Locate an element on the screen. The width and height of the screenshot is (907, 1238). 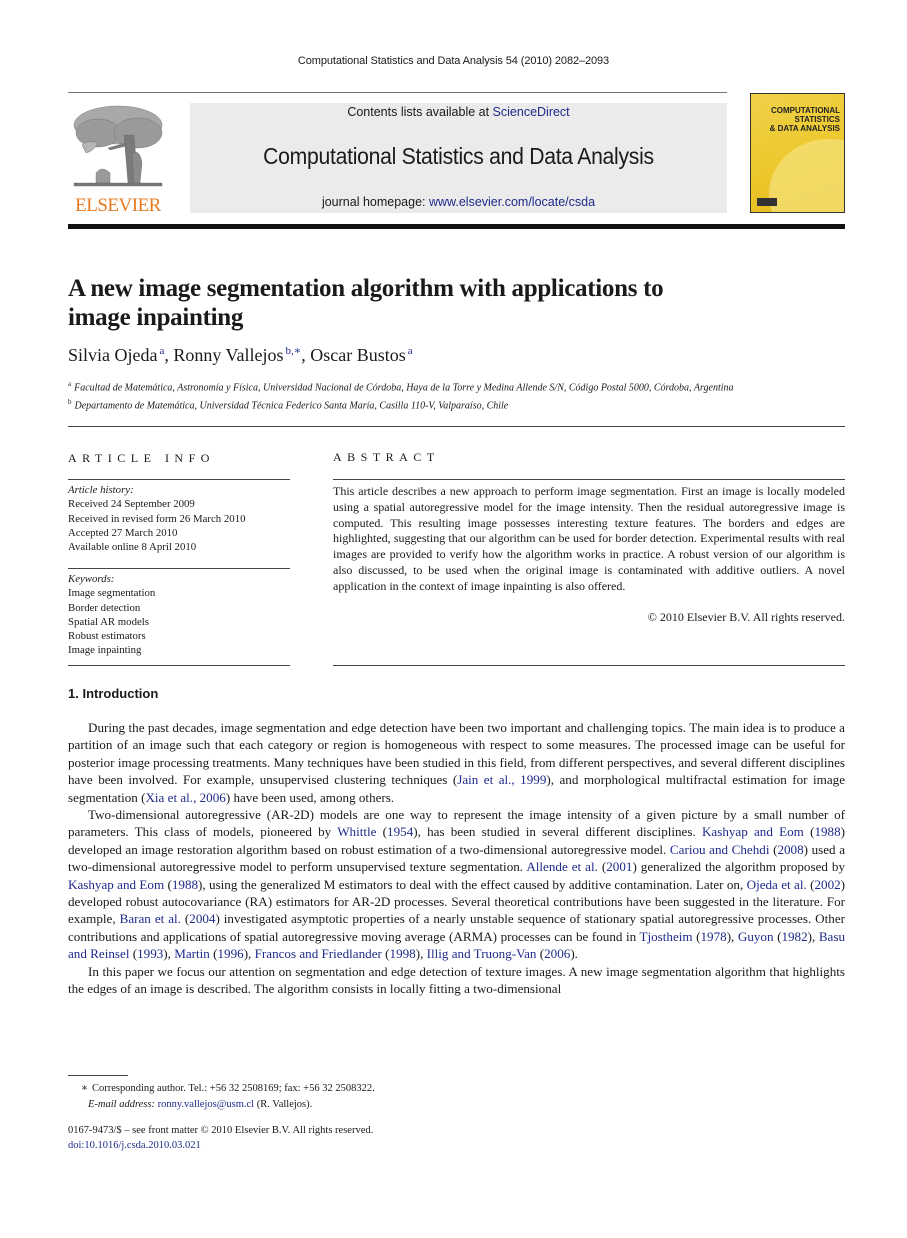
journal-cover-thumbnail: COMPUTATIONAL STATISTICS & DATA ANALYSIS is located at coordinates (797, 153).